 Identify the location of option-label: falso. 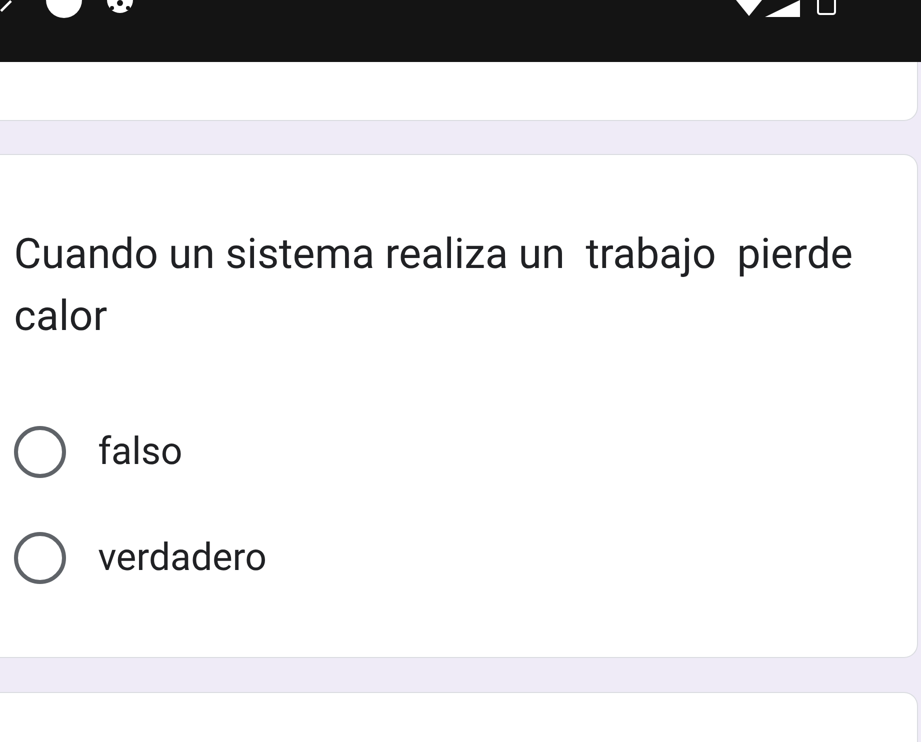
(140, 452).